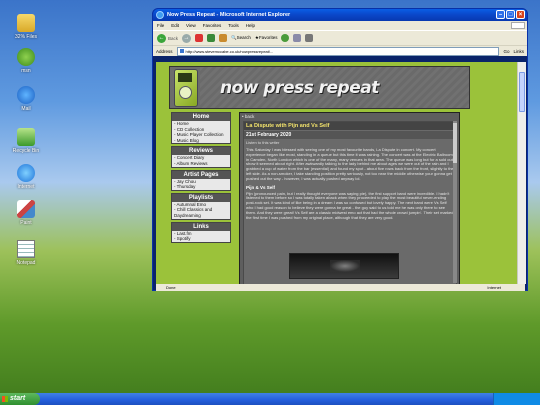  Describe the element at coordinates (167, 38) in the screenshot. I see `back-button: ← Back` at that location.